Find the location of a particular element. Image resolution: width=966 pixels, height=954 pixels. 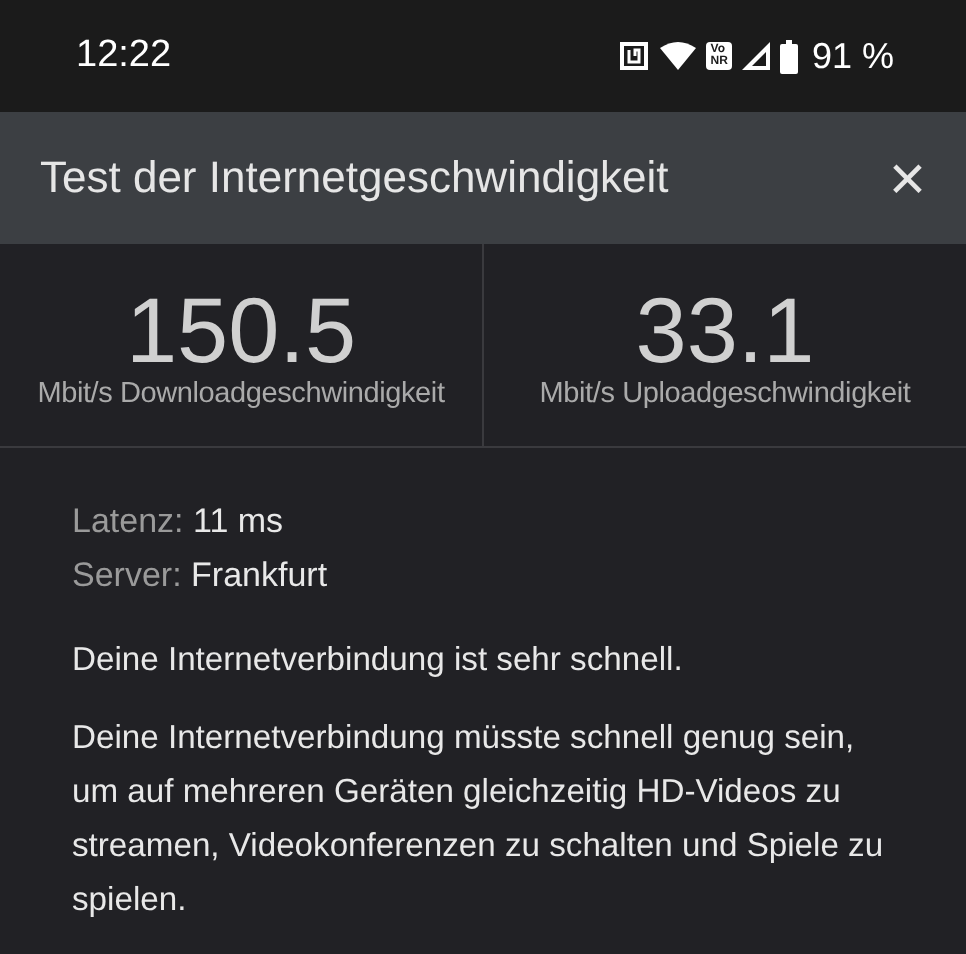

speed-label: Mbit/s Uploadgeschwindigkeit is located at coordinates (725, 393).